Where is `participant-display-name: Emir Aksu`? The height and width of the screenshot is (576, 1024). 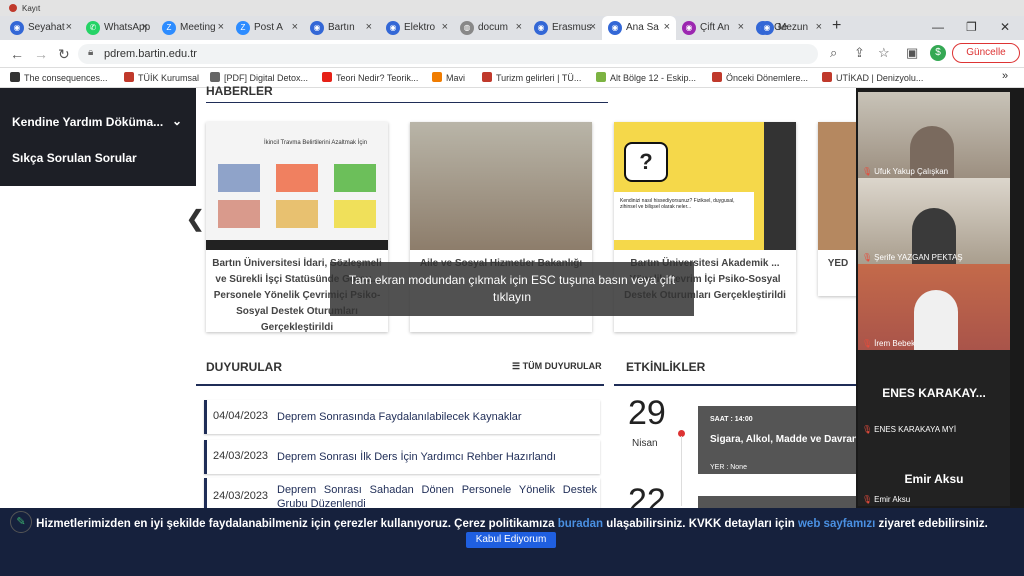
participant-display-name: Emir Aksu is located at coordinates (934, 479).